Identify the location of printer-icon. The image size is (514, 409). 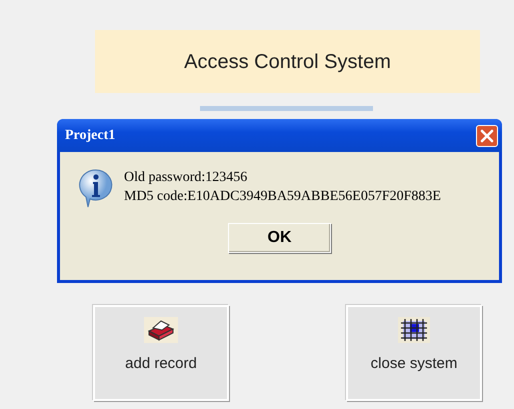
(161, 330).